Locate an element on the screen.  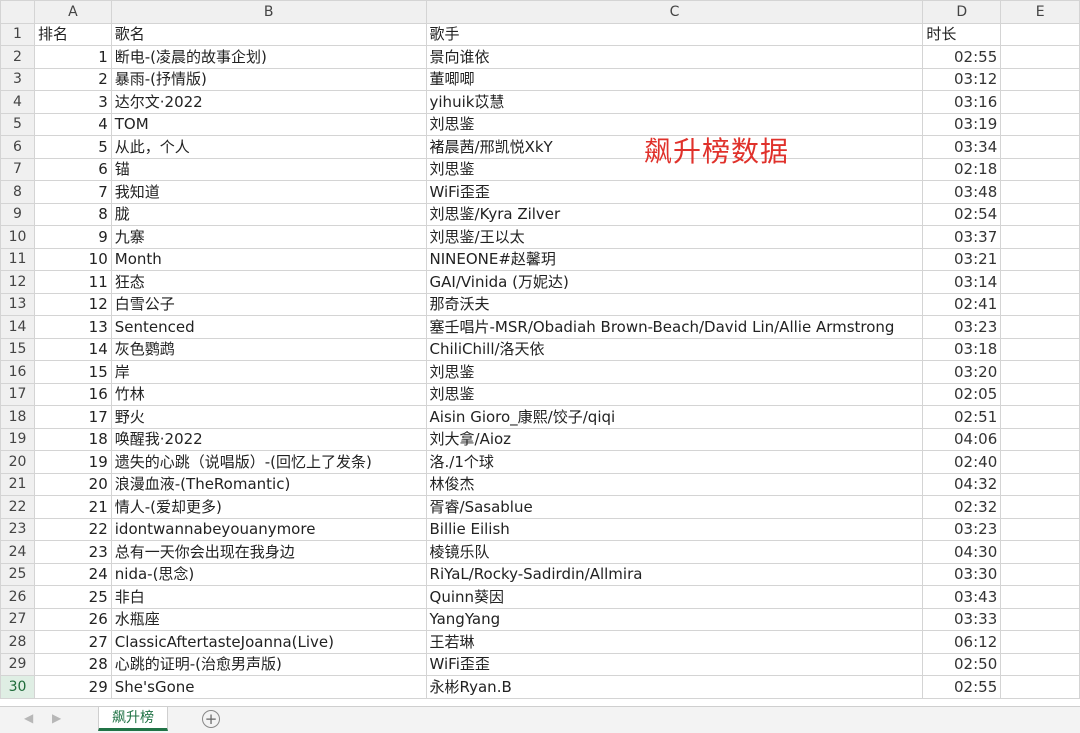
duration-cell: 03:19 is located at coordinates (962, 124).